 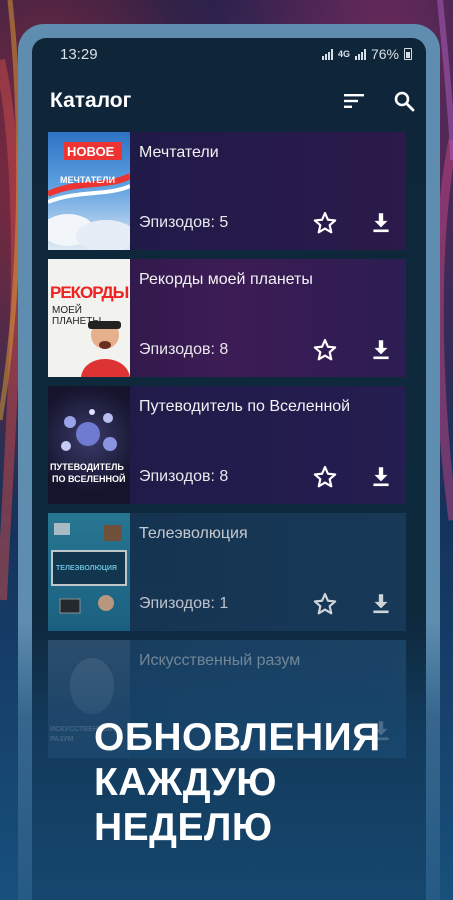 I want to click on status-bar: 13:29 4G 76%, so click(x=229, y=54).